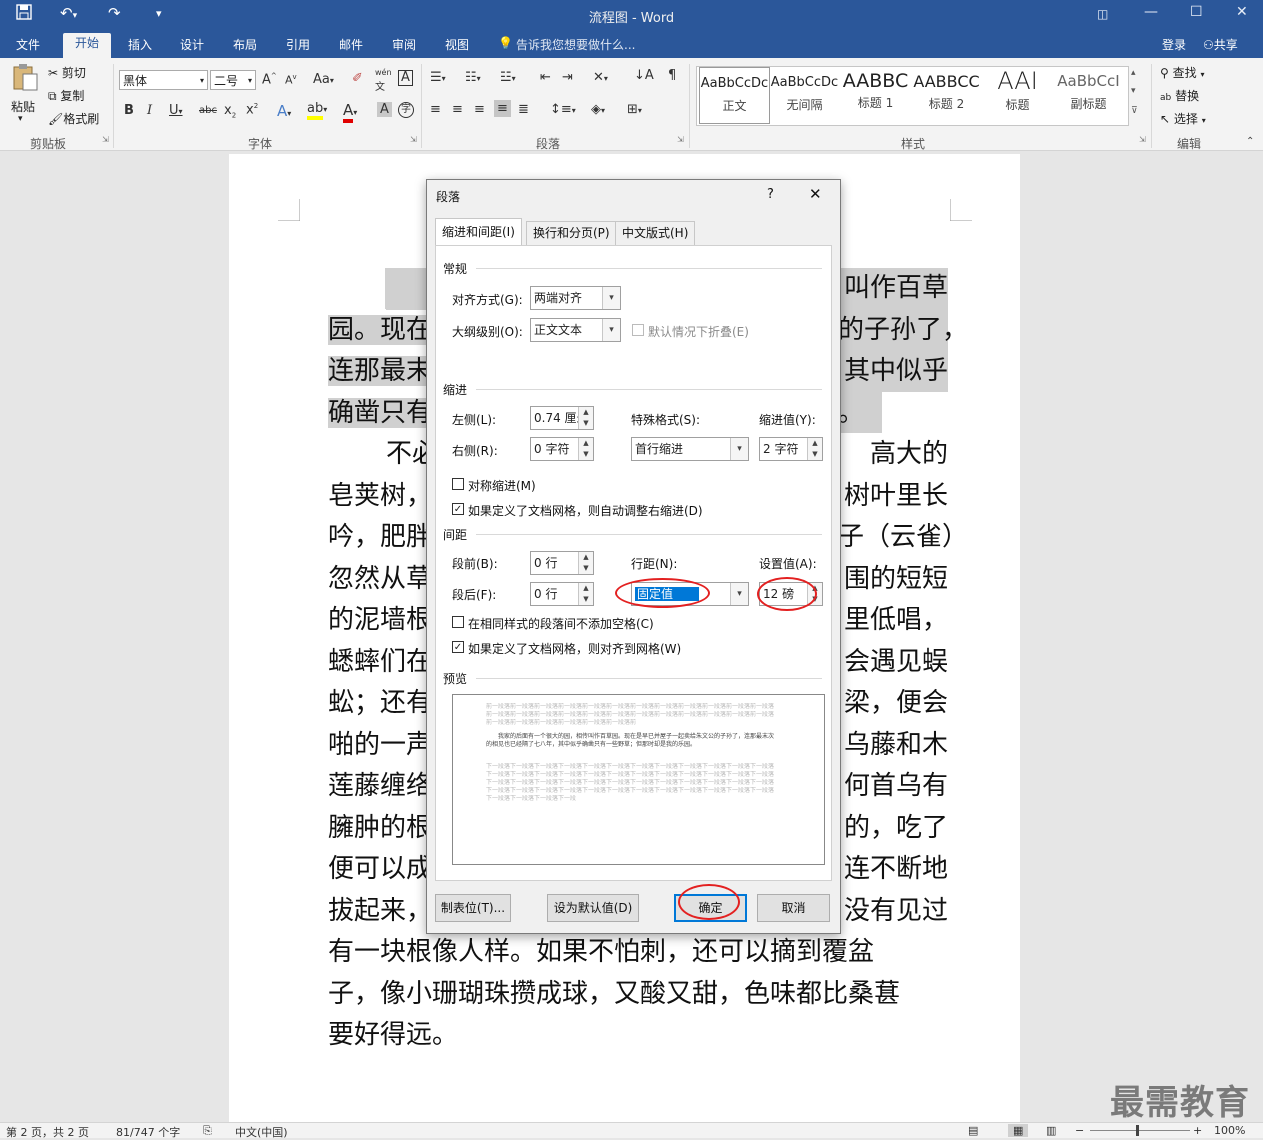 Image resolution: width=1263 pixels, height=1140 pixels. What do you see at coordinates (973, 1130) in the screenshot?
I see `read-mode-icon: ▤` at bounding box center [973, 1130].